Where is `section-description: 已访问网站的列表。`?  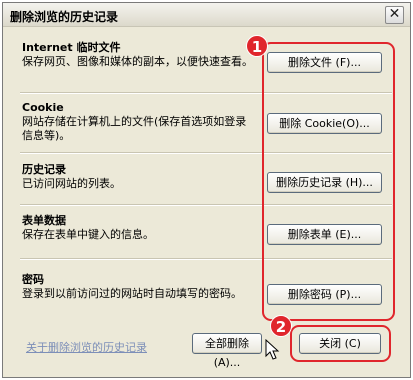
section-description: 已访问网站的列表。 is located at coordinates (71, 183).